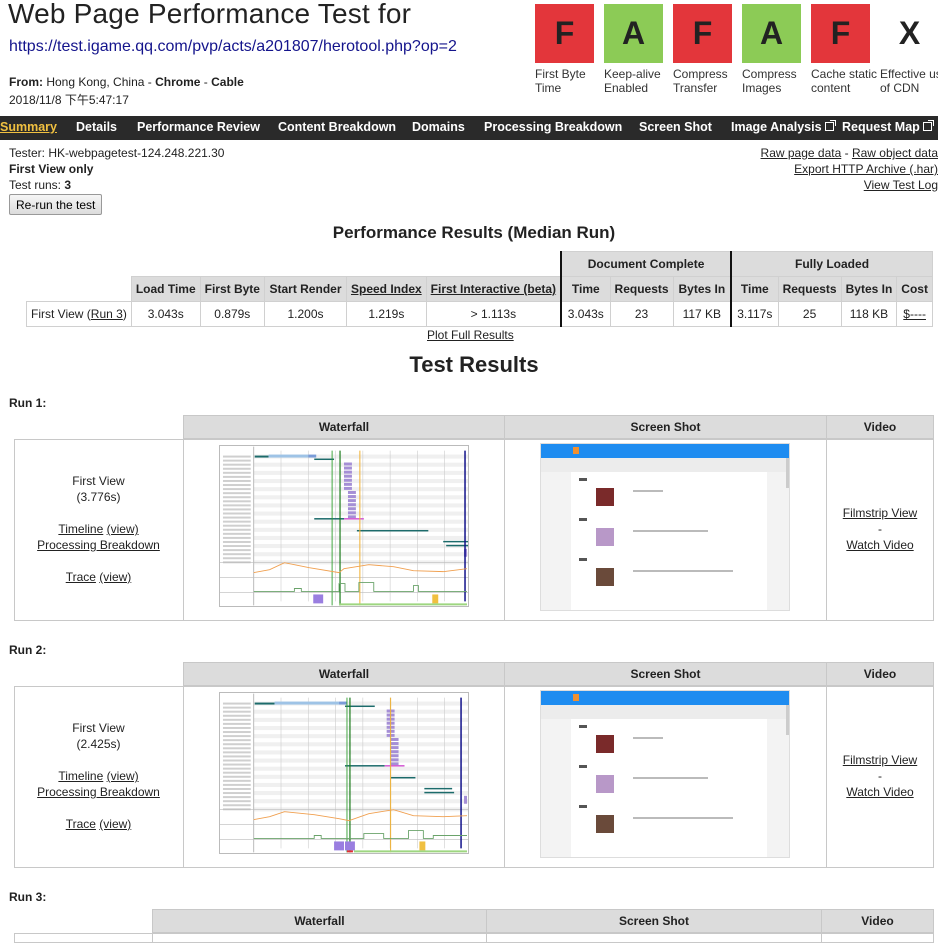 Image resolution: width=938 pixels, height=943 pixels. What do you see at coordinates (888, 127) in the screenshot?
I see `nav-tab-request-map: Request Map` at bounding box center [888, 127].